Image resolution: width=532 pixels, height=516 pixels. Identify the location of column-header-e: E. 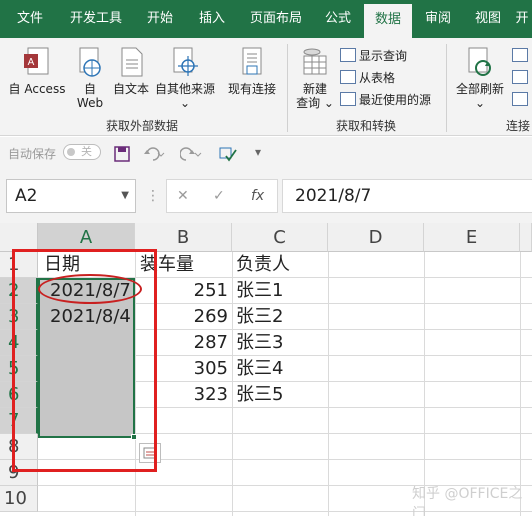
(472, 237).